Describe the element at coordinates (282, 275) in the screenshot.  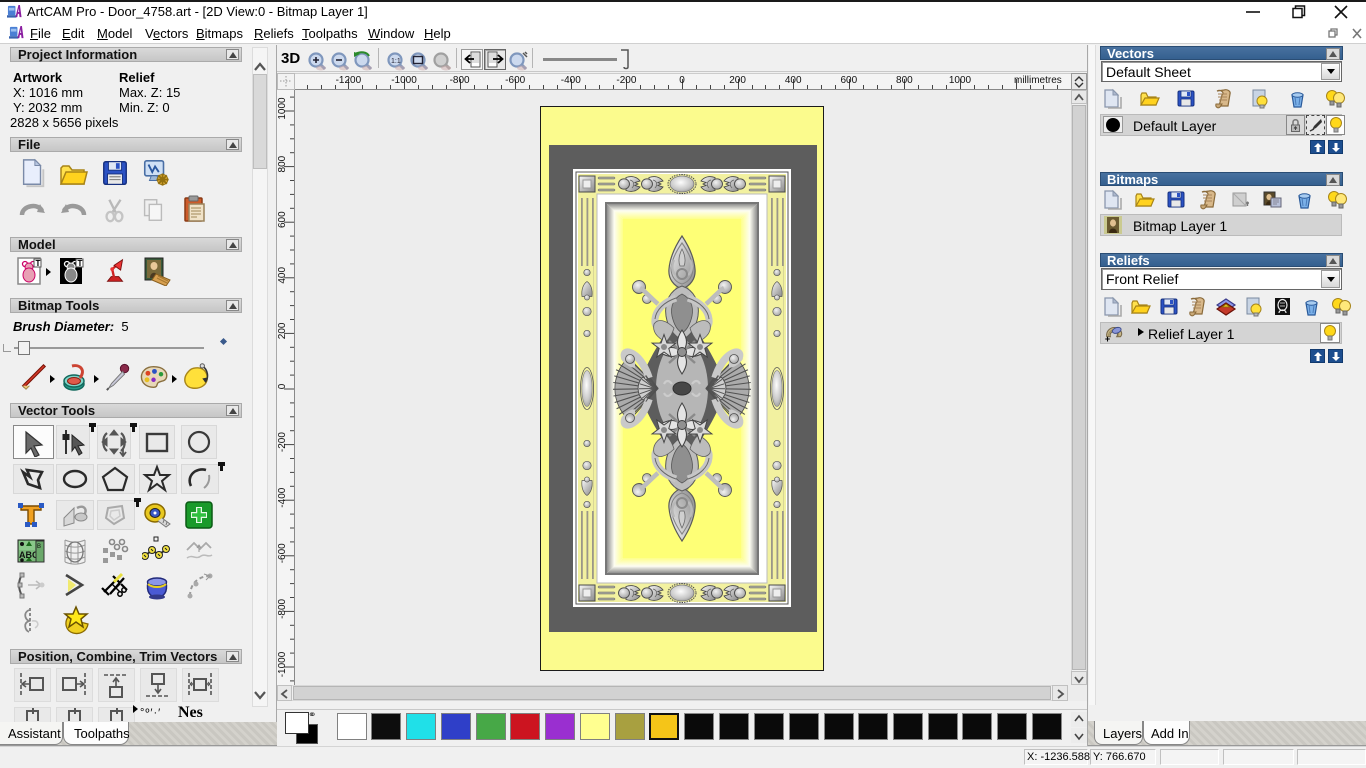
I see `svg-text: 400` at that location.